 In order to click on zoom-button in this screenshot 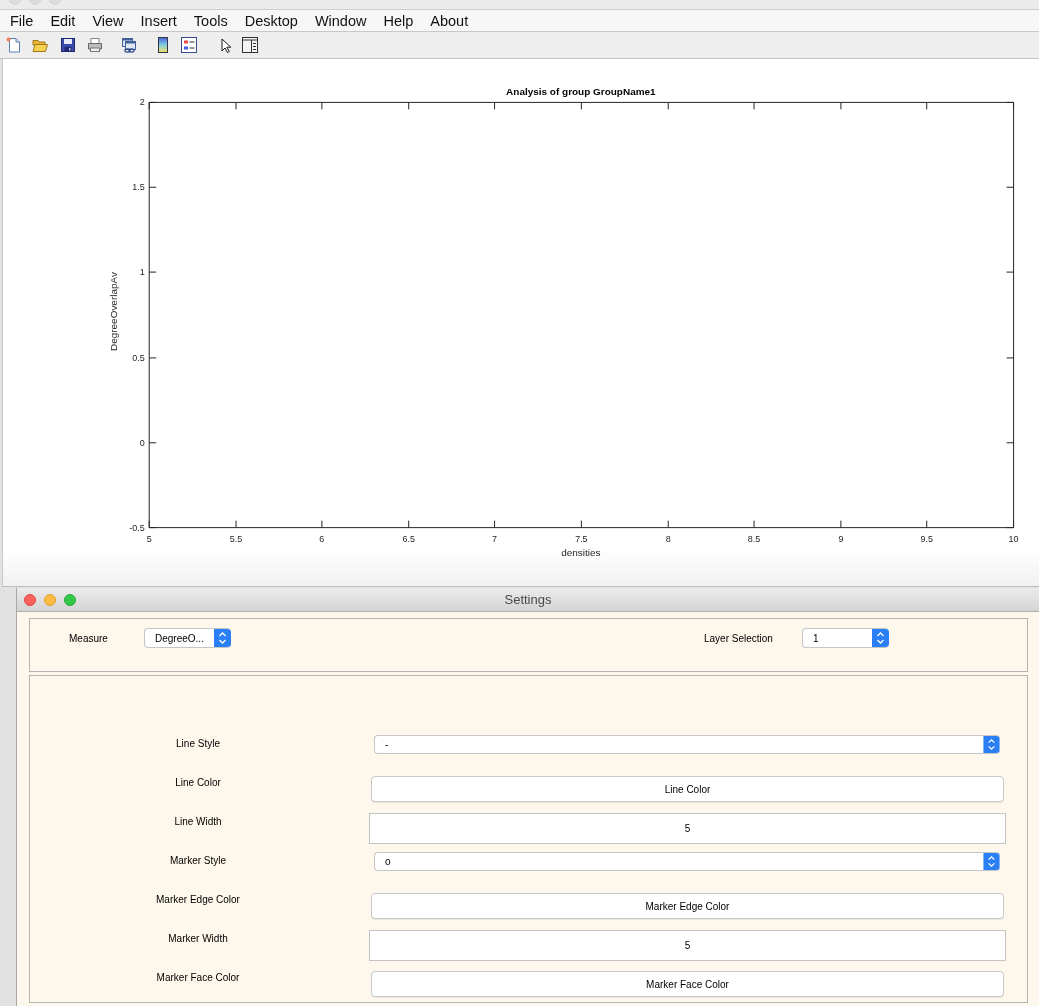, I will do `click(70, 599)`.